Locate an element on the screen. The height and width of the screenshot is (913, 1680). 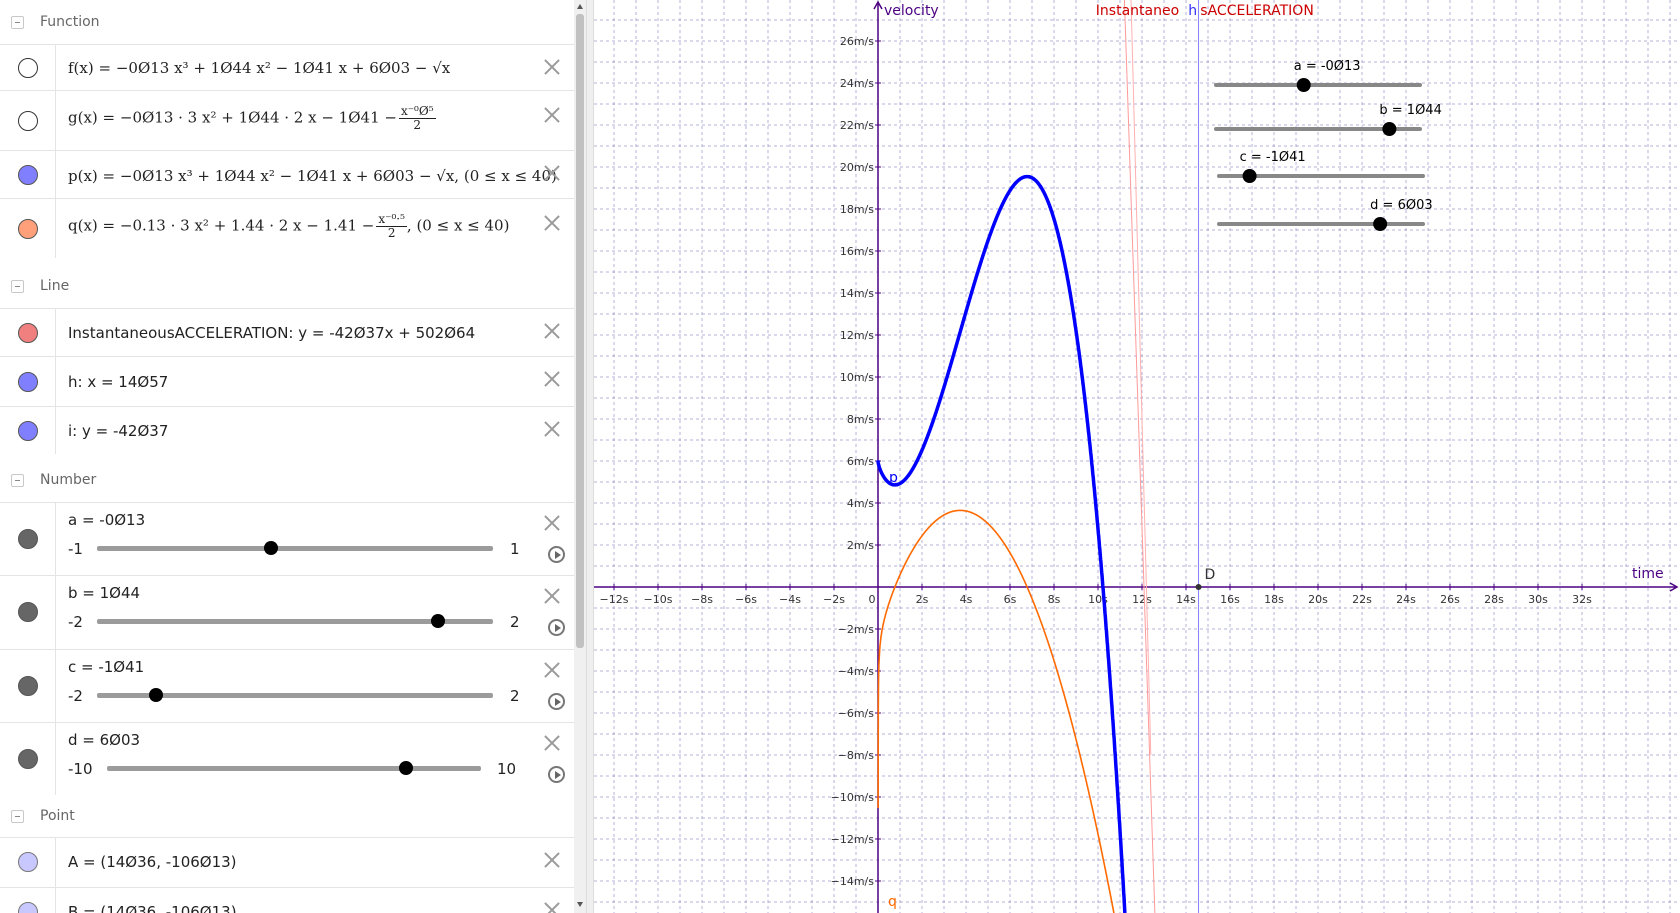
category-point: Point is located at coordinates (287, 817).